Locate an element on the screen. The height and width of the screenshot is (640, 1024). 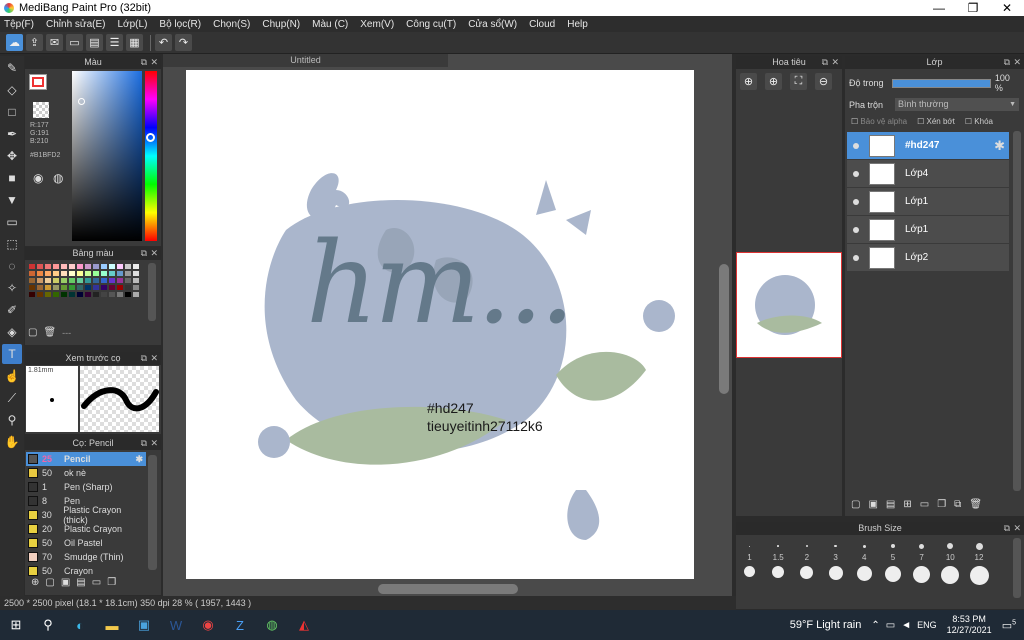
medibang-icon: ◍ is located at coordinates (272, 625).